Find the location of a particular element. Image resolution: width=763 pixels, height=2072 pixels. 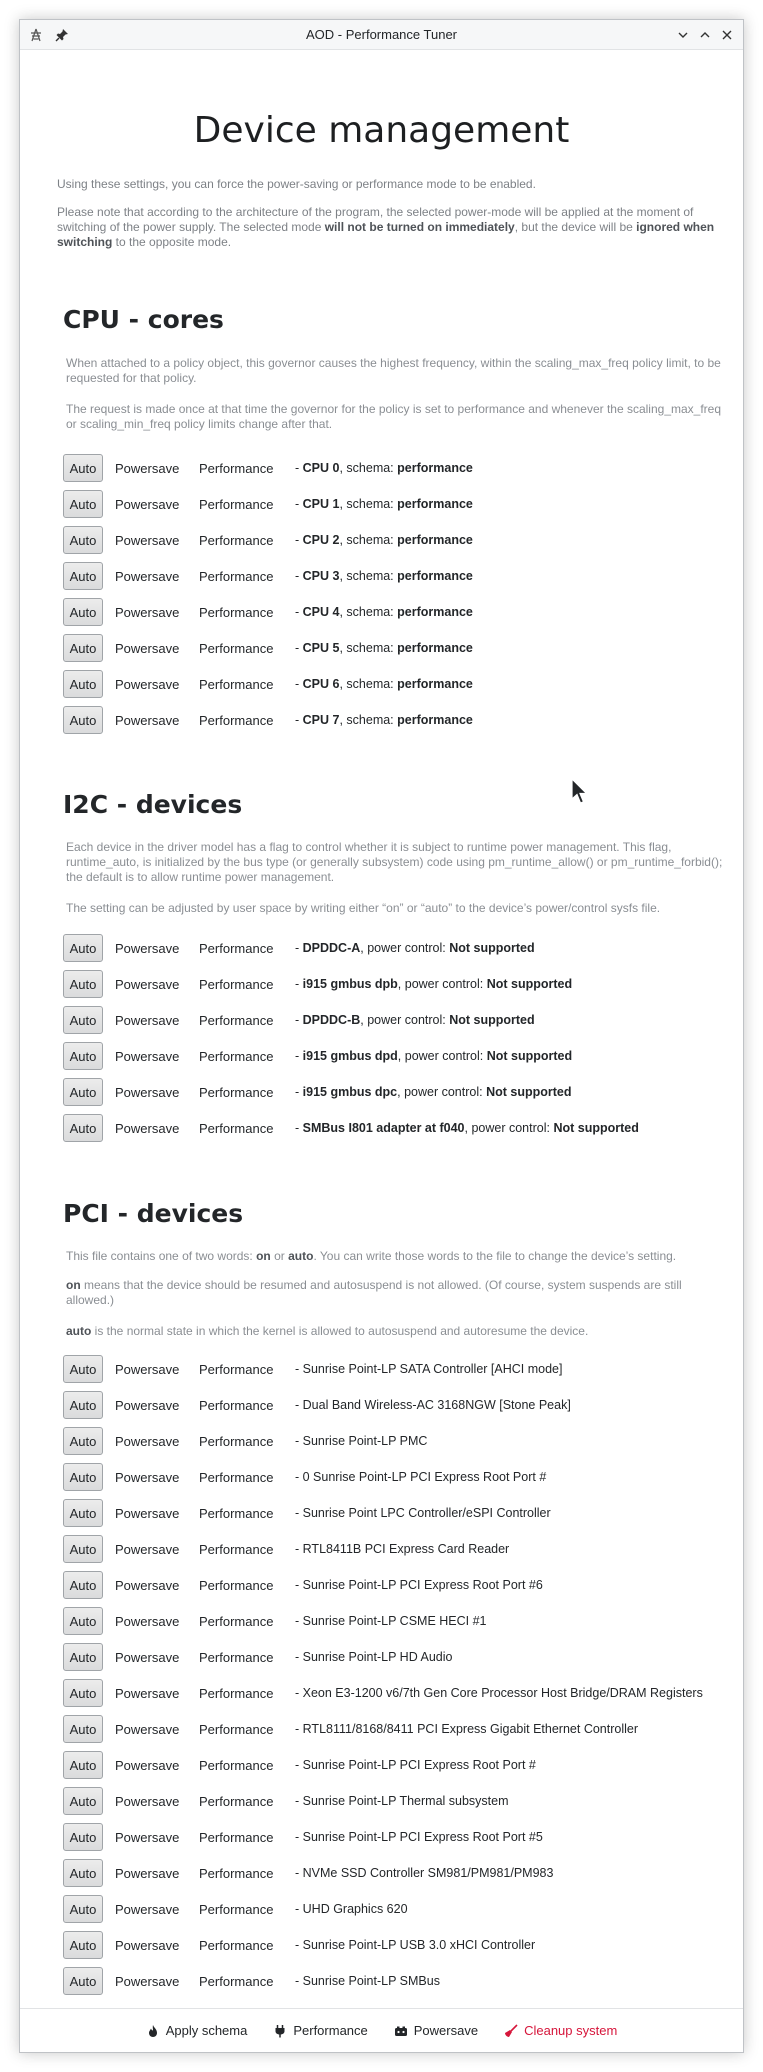

pci-4-powersave-button: Powersave is located at coordinates (157, 1513).